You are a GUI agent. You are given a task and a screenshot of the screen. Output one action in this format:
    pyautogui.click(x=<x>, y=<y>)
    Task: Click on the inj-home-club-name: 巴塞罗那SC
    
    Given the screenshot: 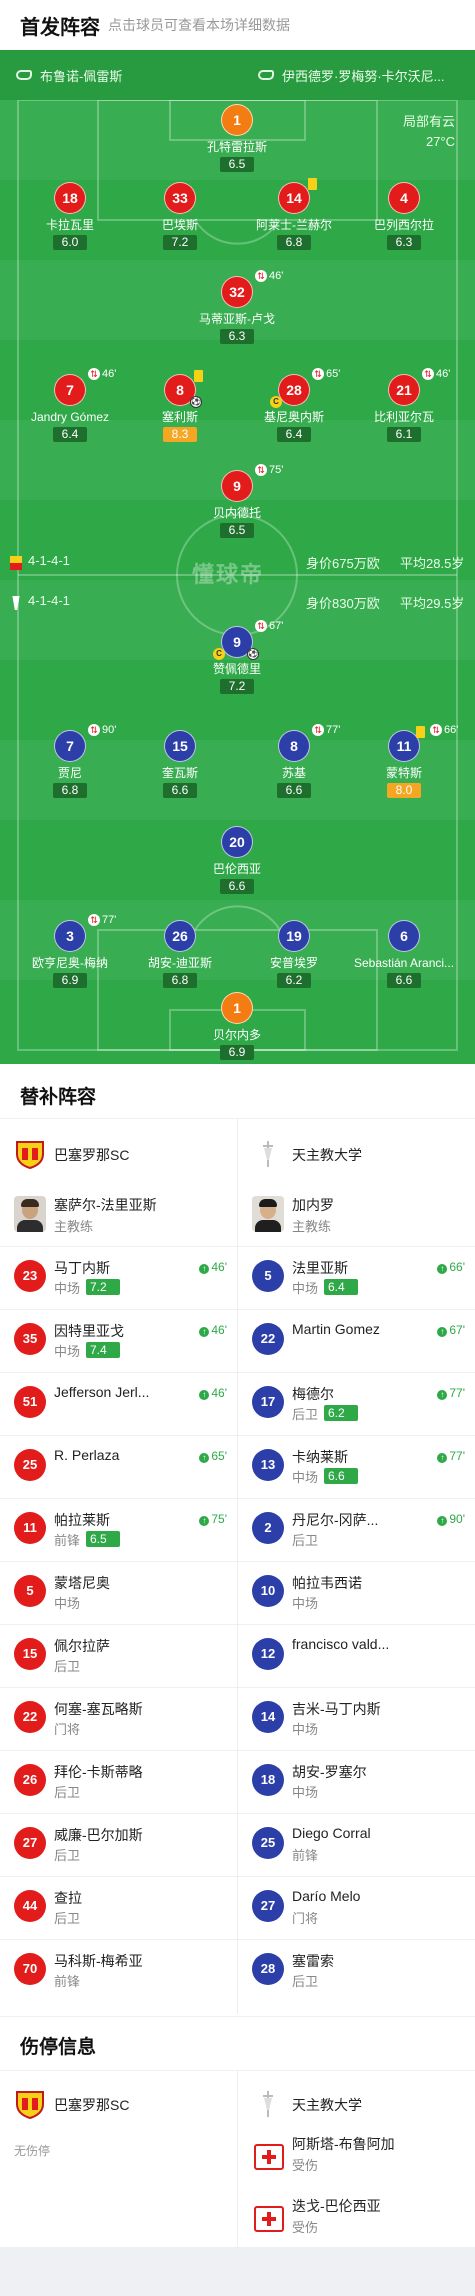 What is the action you would take?
    pyautogui.click(x=91, y=2105)
    